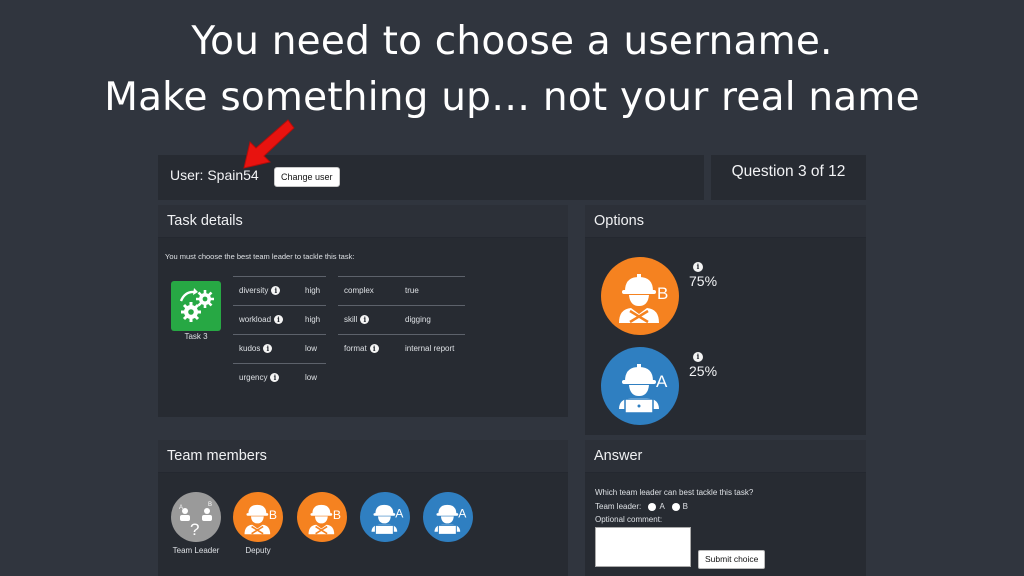  What do you see at coordinates (512, 97) in the screenshot?
I see `caption-line-2: Make something up… not your real name` at bounding box center [512, 97].